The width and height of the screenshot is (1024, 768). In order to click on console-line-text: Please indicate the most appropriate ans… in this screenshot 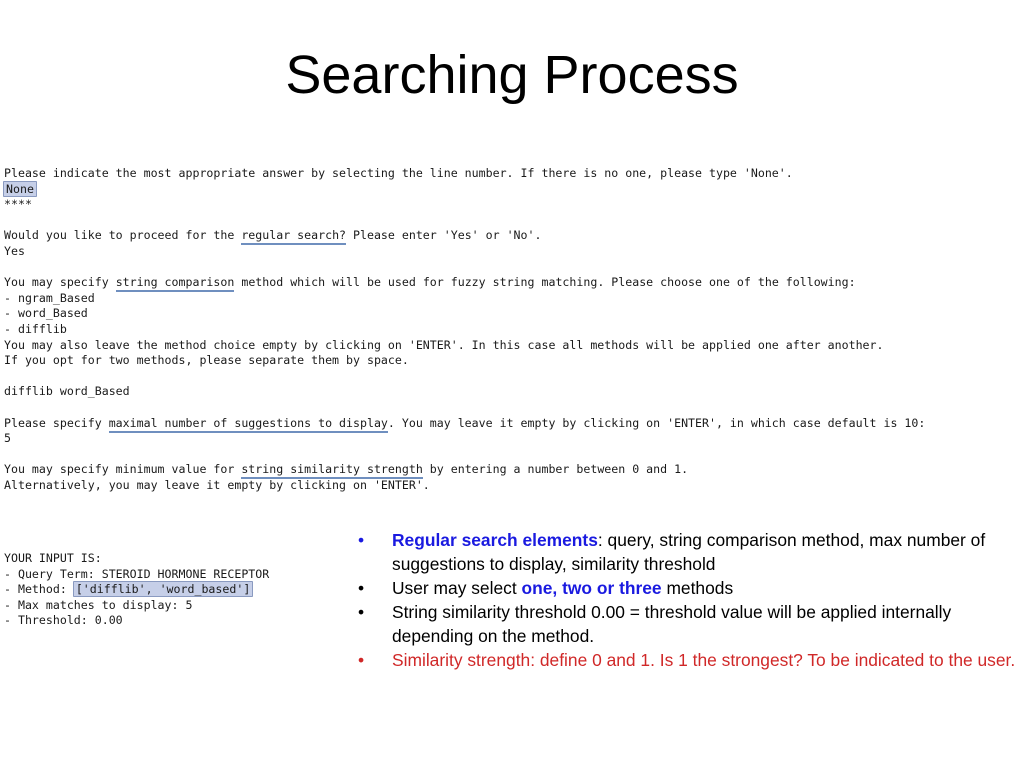, I will do `click(398, 173)`.